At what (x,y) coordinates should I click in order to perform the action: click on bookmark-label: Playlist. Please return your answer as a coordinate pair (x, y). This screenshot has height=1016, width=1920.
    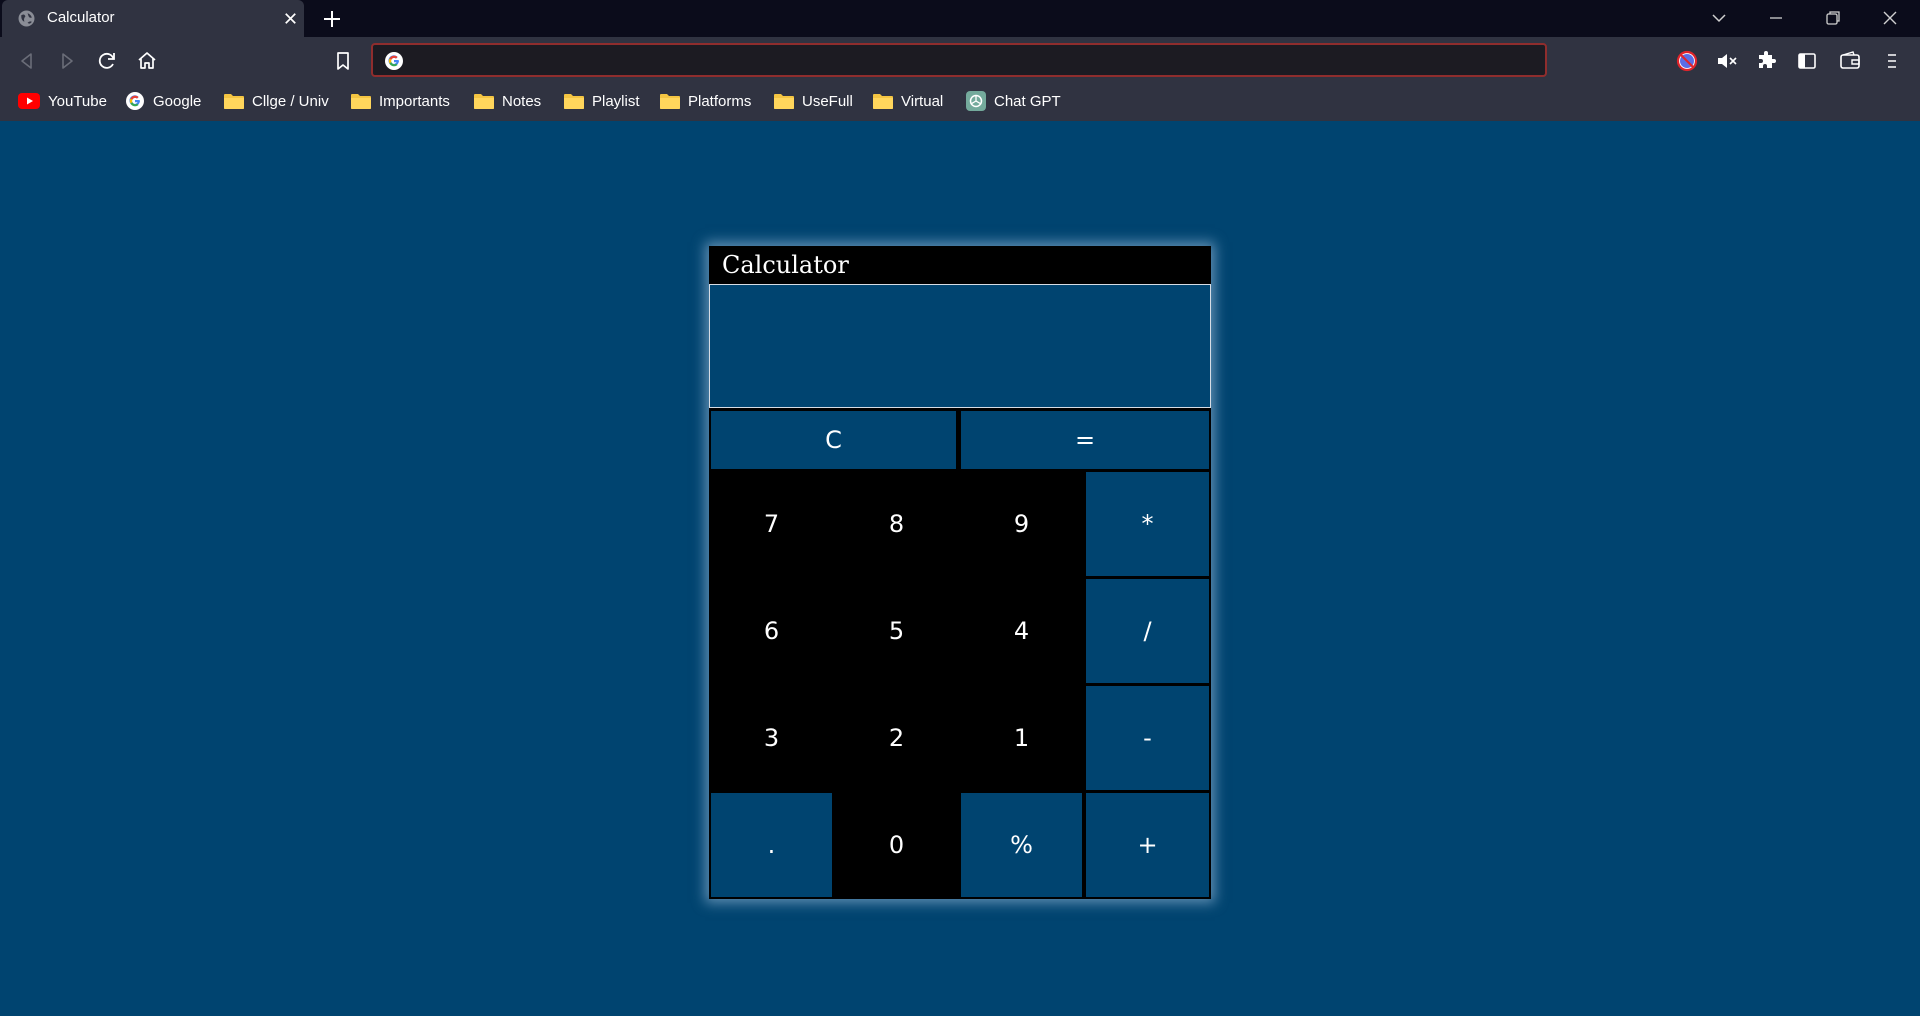
    Looking at the image, I should click on (616, 101).